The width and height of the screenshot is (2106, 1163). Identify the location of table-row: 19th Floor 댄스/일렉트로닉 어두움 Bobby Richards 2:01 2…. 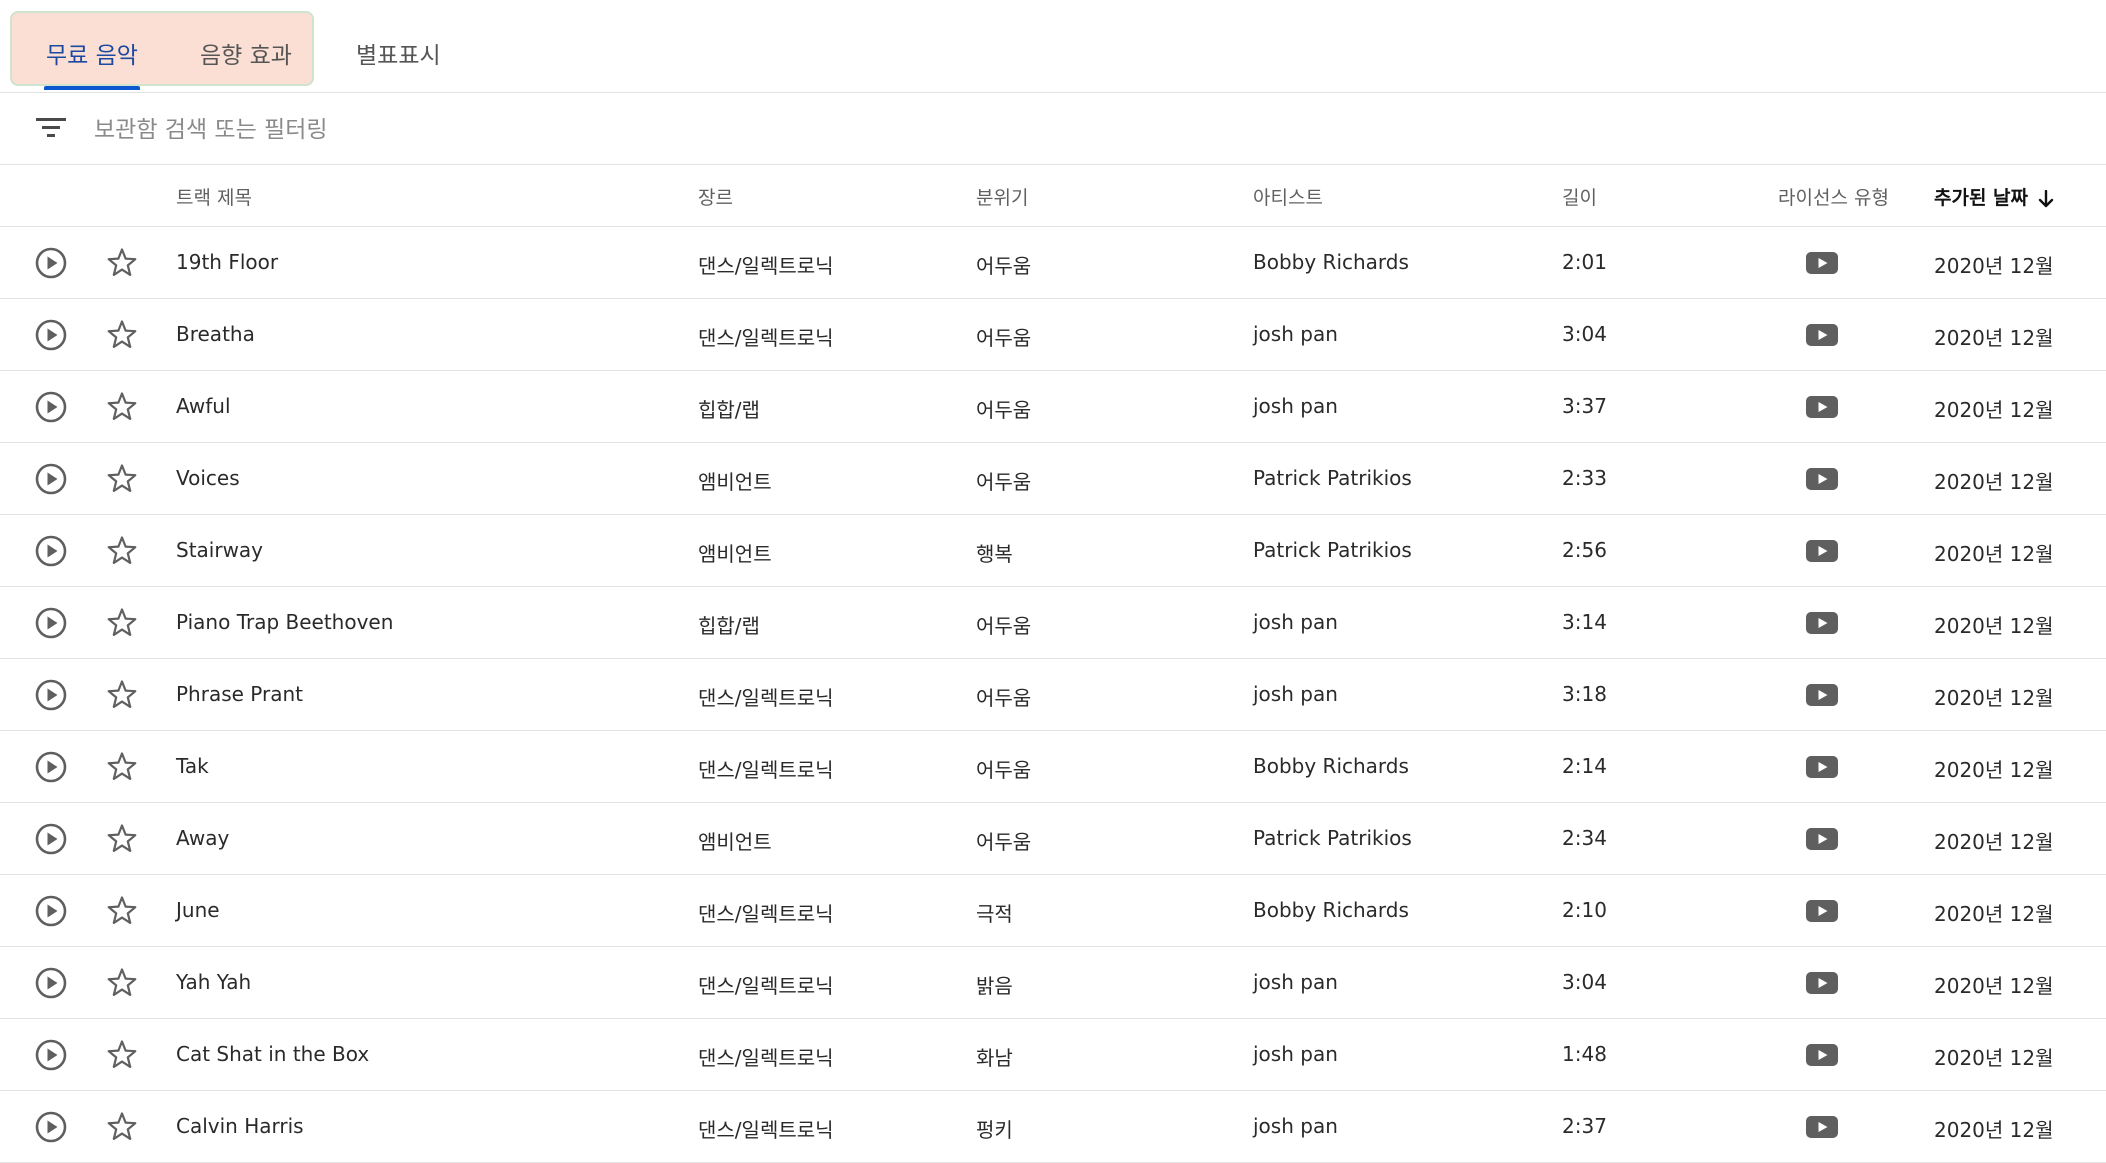
(1053, 263).